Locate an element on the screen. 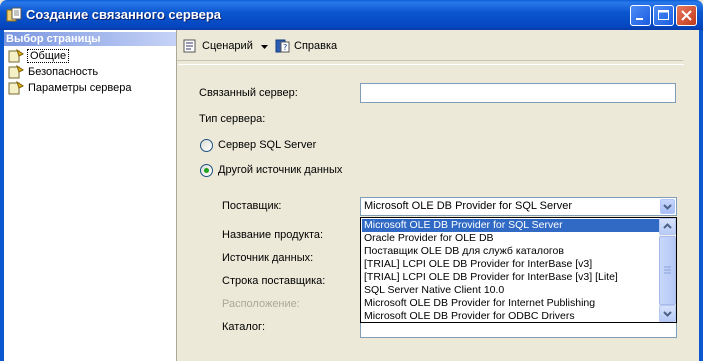 Image resolution: width=703 pixels, height=361 pixels. catalog-label: Каталог: is located at coordinates (244, 327).